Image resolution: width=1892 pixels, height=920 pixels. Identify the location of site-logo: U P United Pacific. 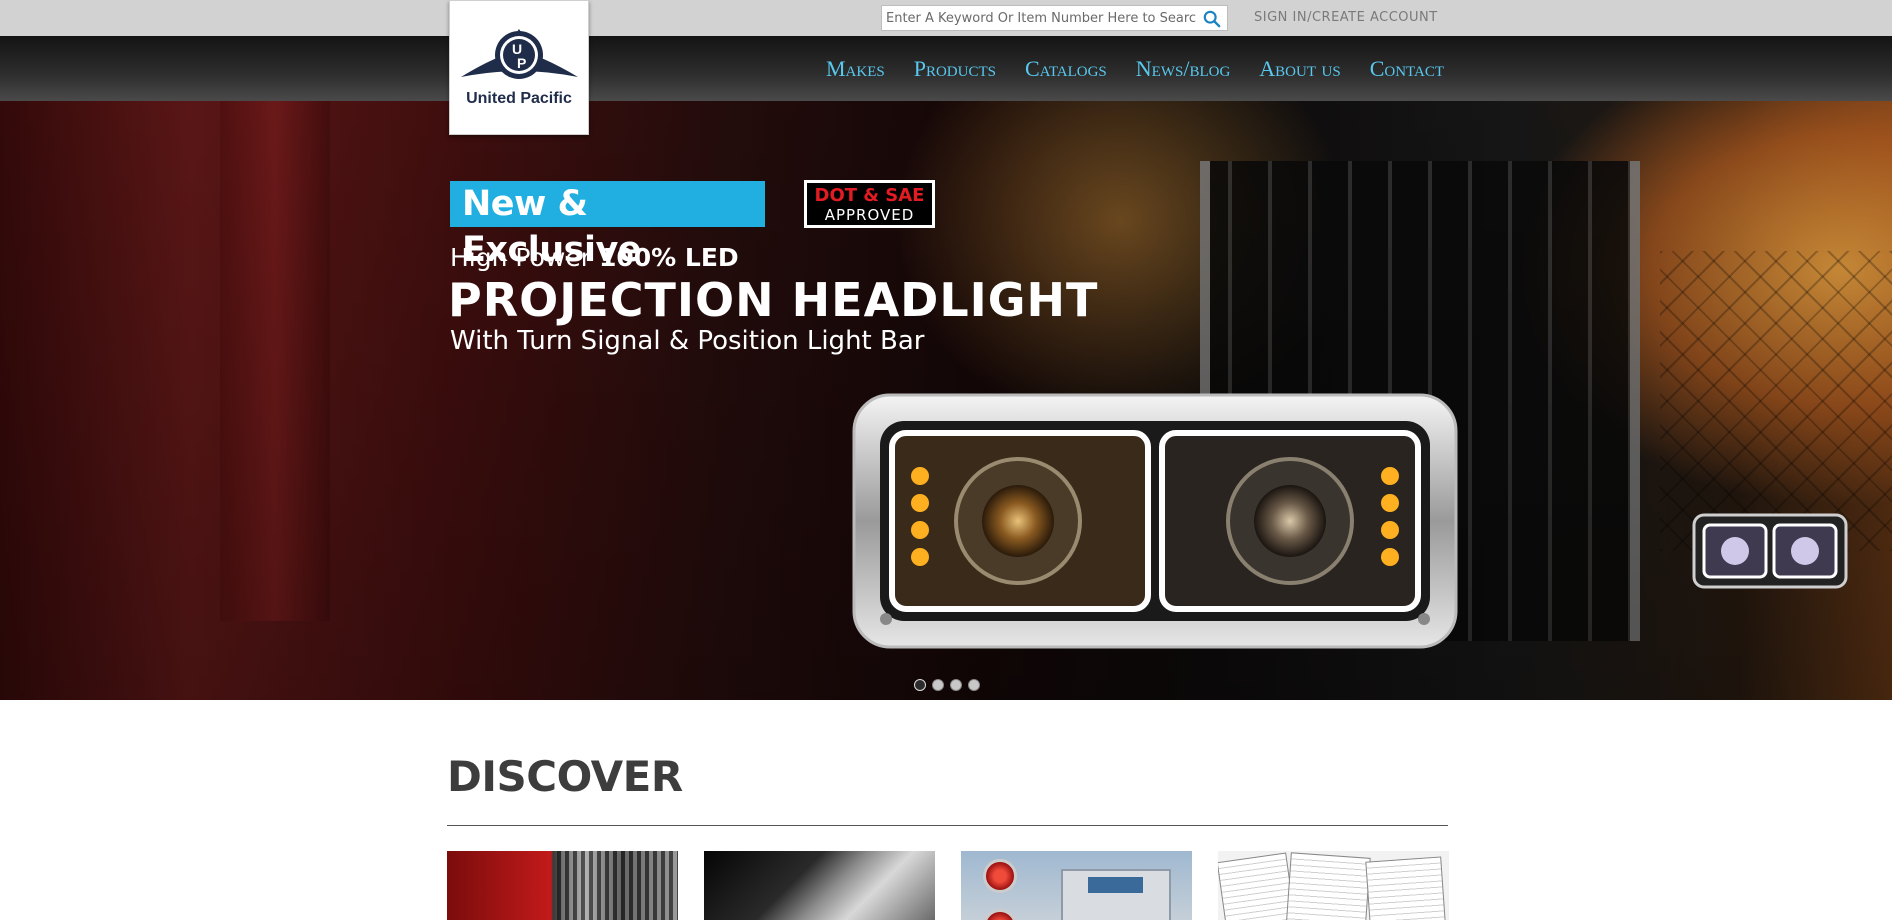
(519, 67).